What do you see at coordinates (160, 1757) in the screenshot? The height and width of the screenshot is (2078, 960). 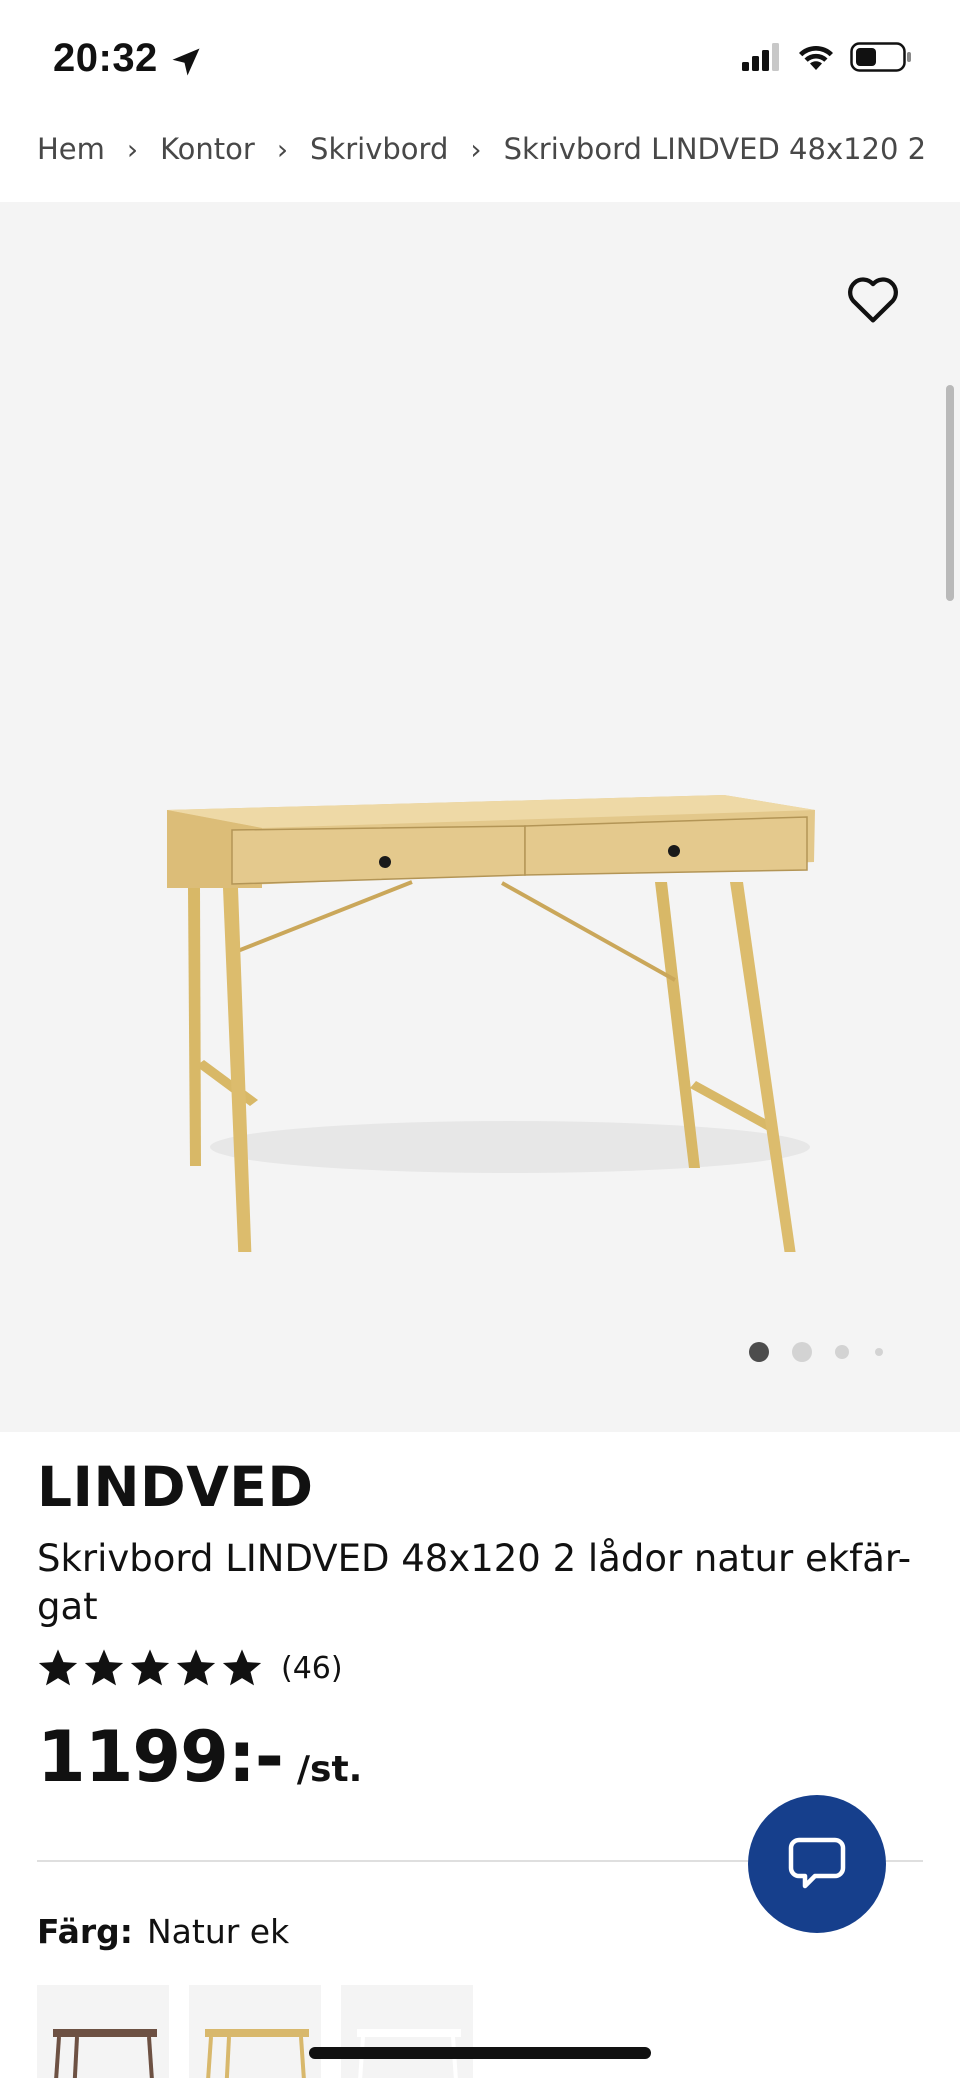 I see `price-value: 1199:-` at bounding box center [160, 1757].